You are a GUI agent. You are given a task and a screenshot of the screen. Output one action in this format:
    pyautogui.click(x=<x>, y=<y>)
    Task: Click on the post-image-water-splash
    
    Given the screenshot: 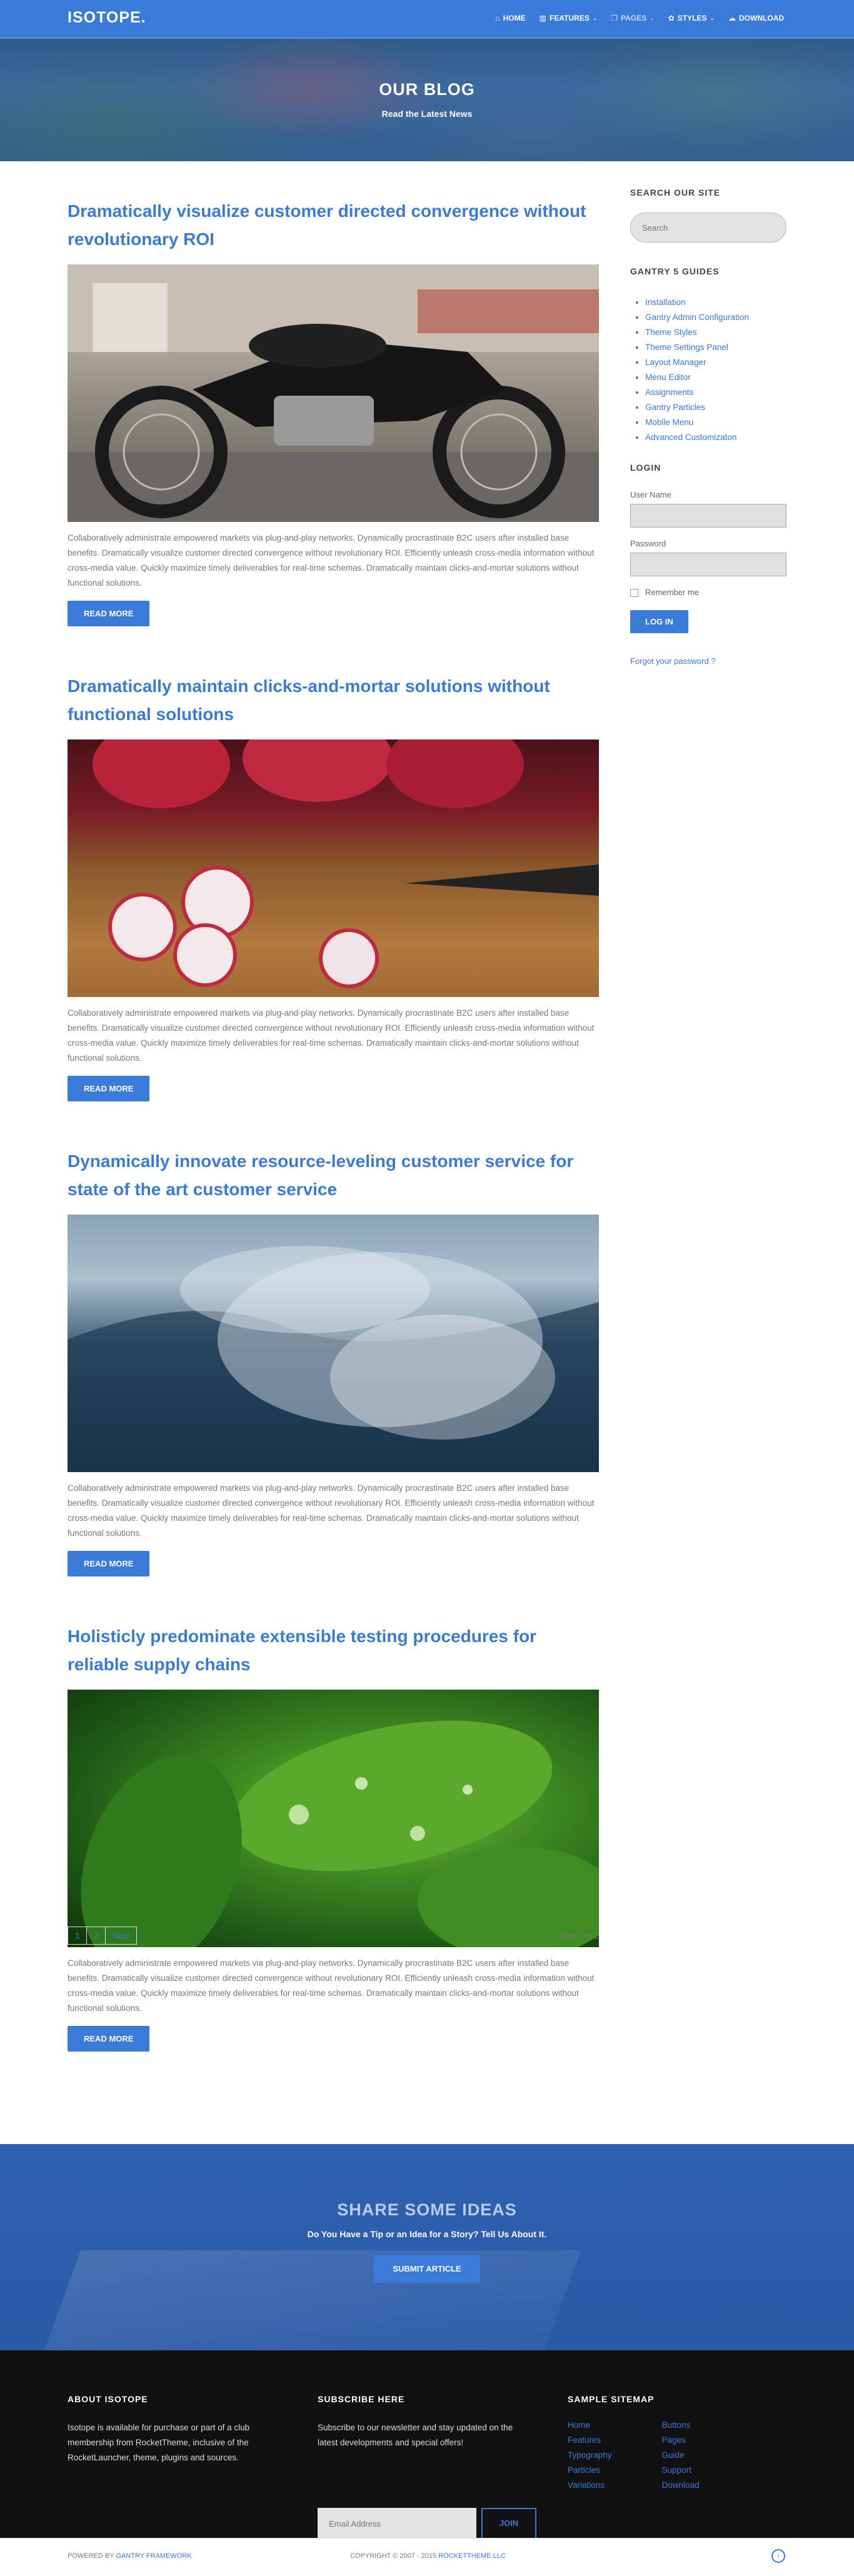 What is the action you would take?
    pyautogui.click(x=333, y=1343)
    